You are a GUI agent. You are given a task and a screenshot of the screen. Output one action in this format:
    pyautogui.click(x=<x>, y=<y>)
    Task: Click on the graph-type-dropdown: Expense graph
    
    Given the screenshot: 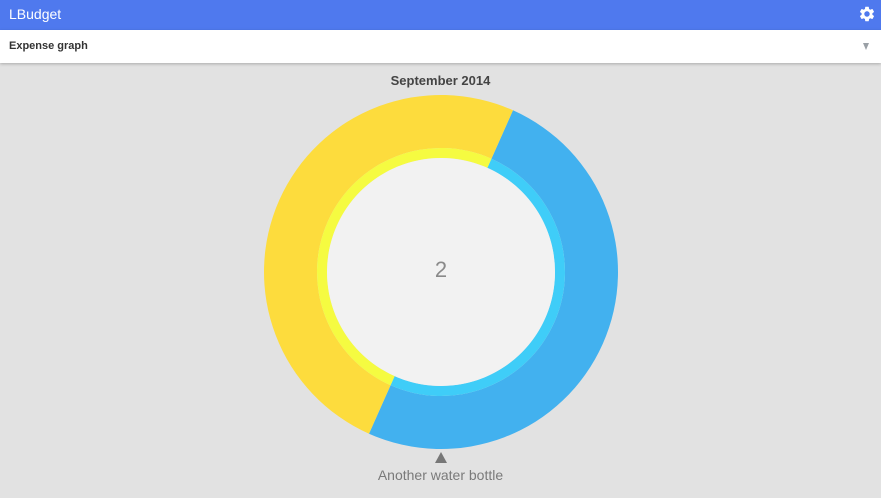 What is the action you would take?
    pyautogui.click(x=440, y=46)
    